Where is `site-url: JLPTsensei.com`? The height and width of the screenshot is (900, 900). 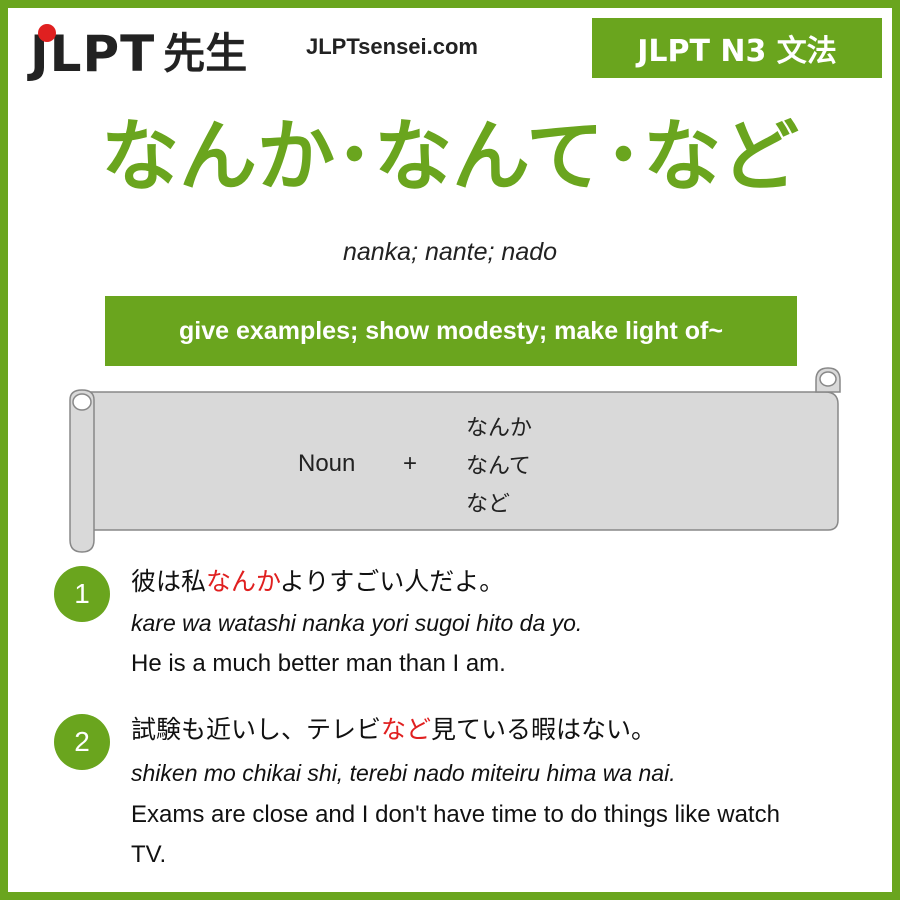
site-url: JLPTsensei.com is located at coordinates (392, 47).